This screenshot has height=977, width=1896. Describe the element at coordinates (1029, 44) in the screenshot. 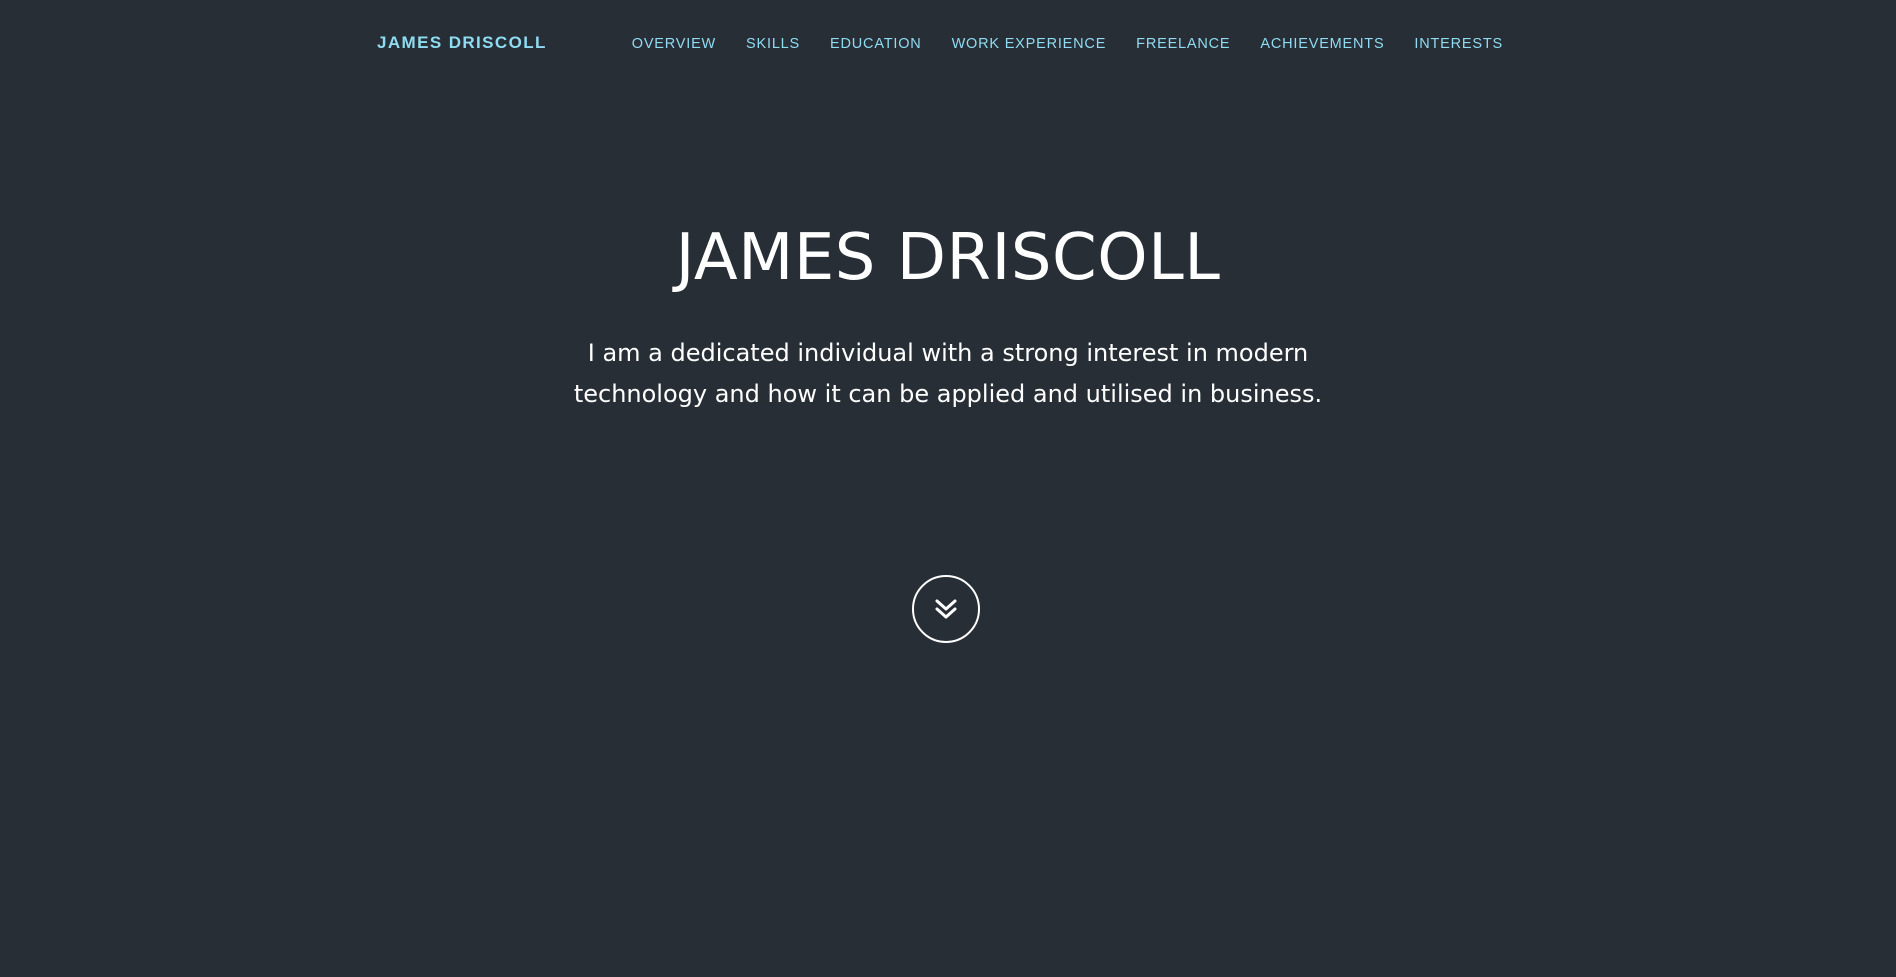

I see `nav-link-work-experience: WORK EXPERIENCE` at that location.